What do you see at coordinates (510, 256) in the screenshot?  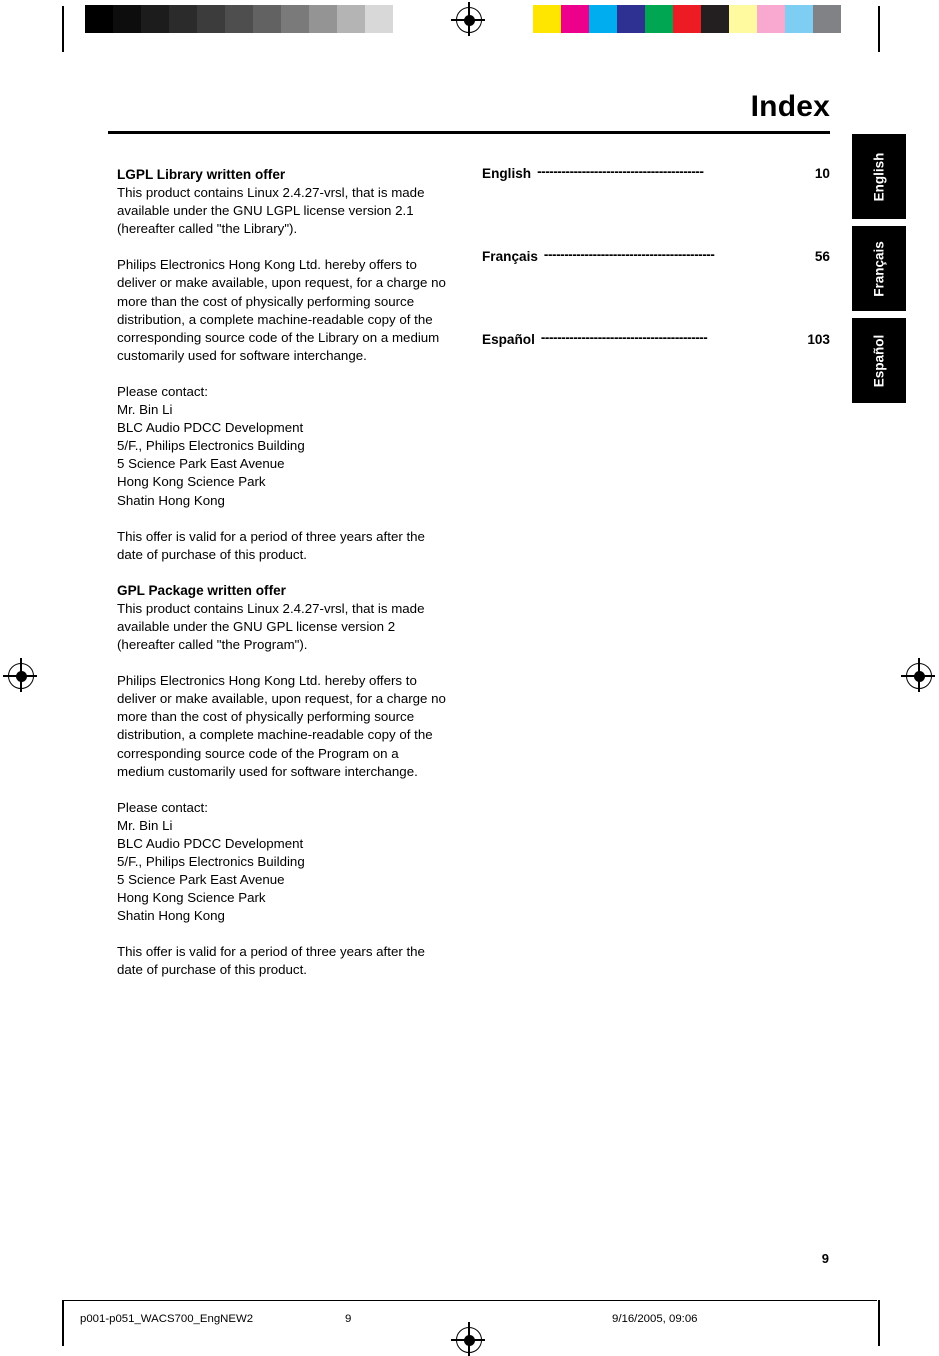 I see `index-entry-language: Français` at bounding box center [510, 256].